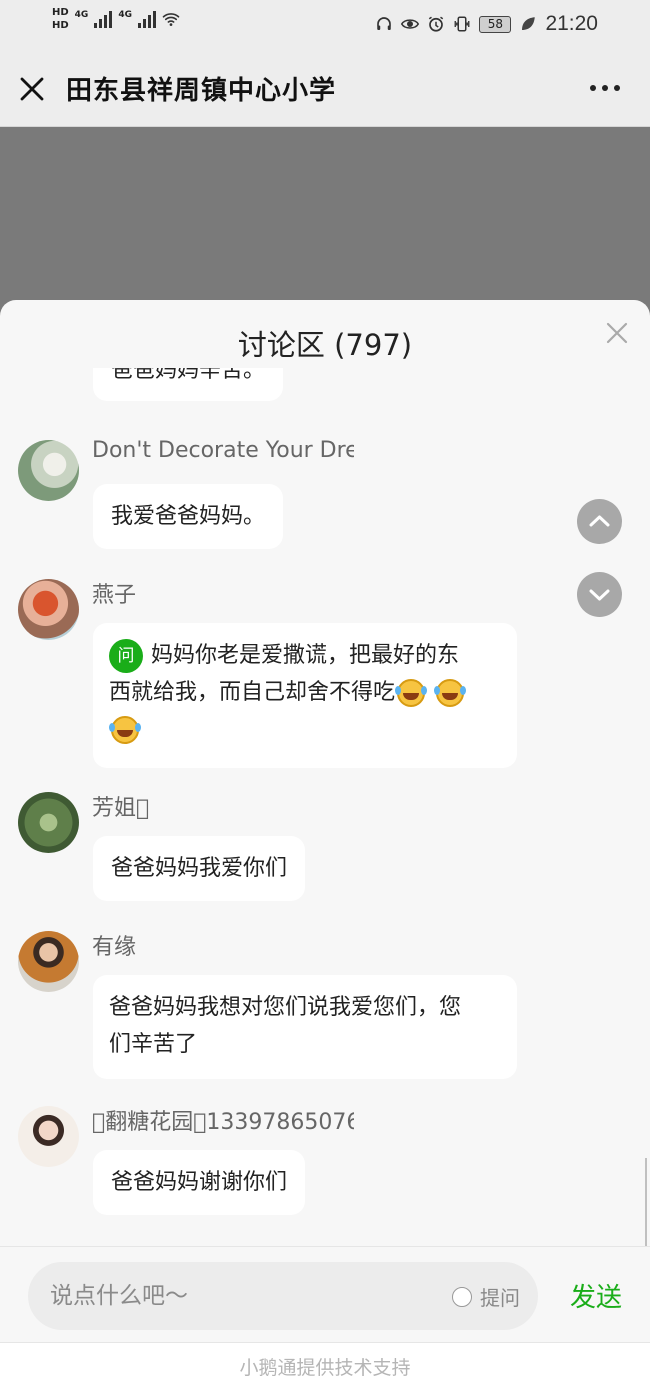 The height and width of the screenshot is (1391, 650). I want to click on scroll-up-button, so click(599, 521).